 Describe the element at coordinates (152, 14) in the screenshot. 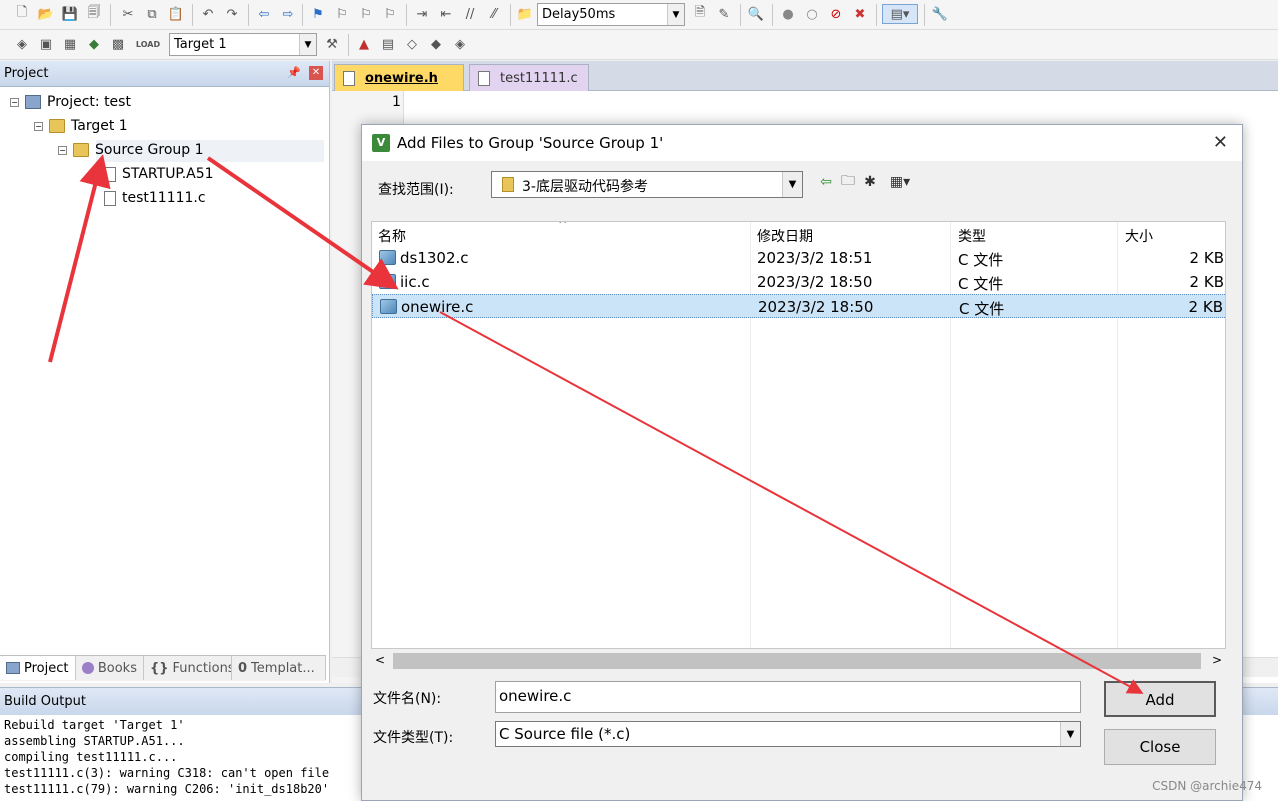

I see `copy-icon: ⧉` at that location.